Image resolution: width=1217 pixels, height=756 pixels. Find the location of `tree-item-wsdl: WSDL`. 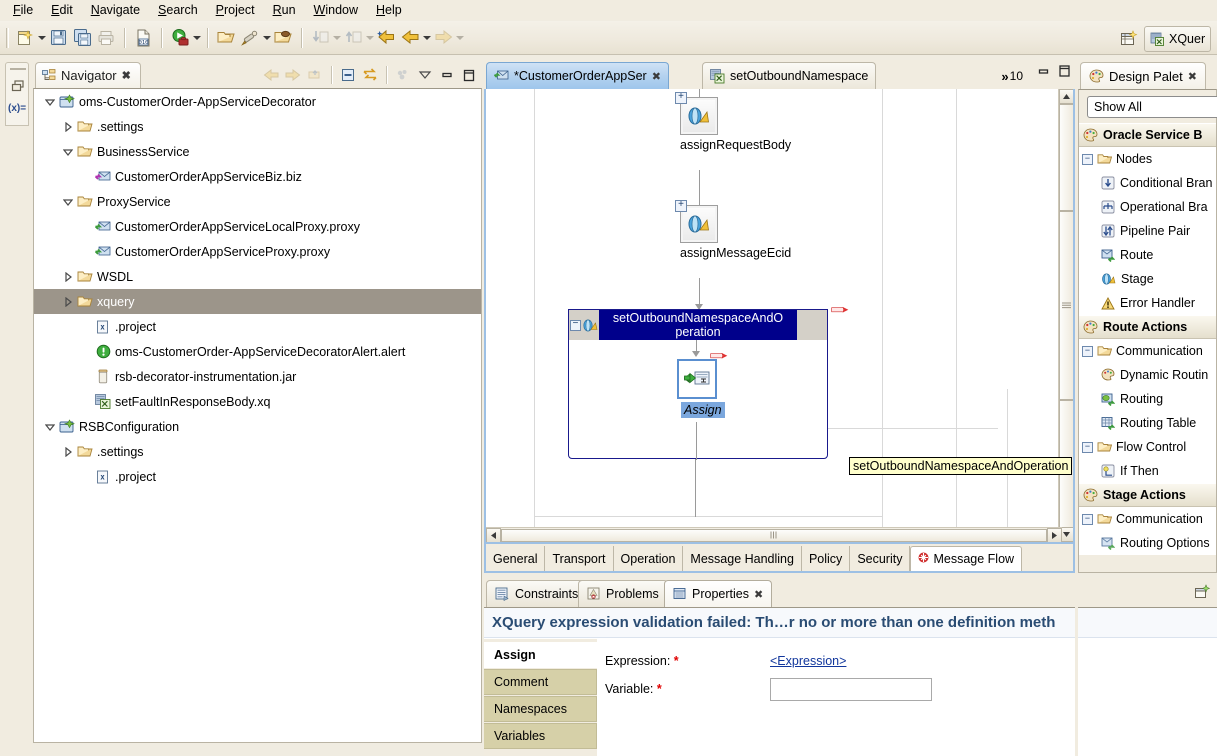

tree-item-wsdl: WSDL is located at coordinates (257, 276).